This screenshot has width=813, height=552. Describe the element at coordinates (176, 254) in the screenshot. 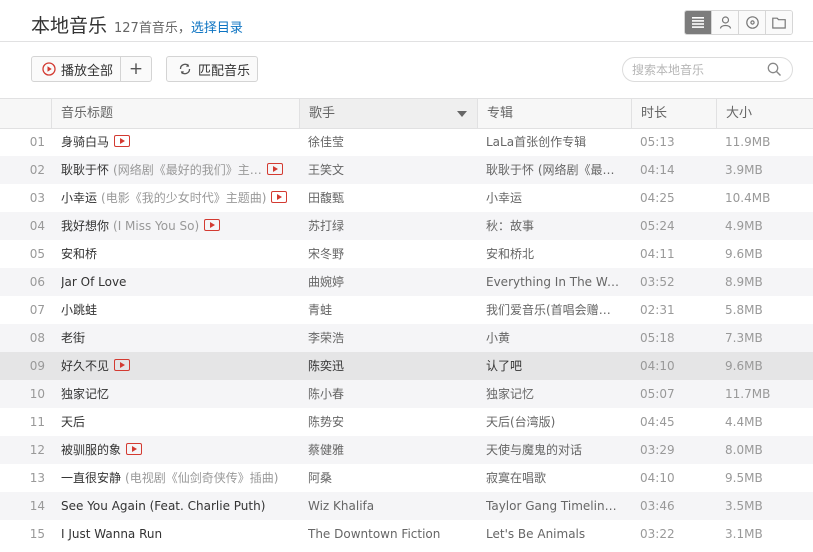

I see `song-title-cell: 安和桥` at that location.